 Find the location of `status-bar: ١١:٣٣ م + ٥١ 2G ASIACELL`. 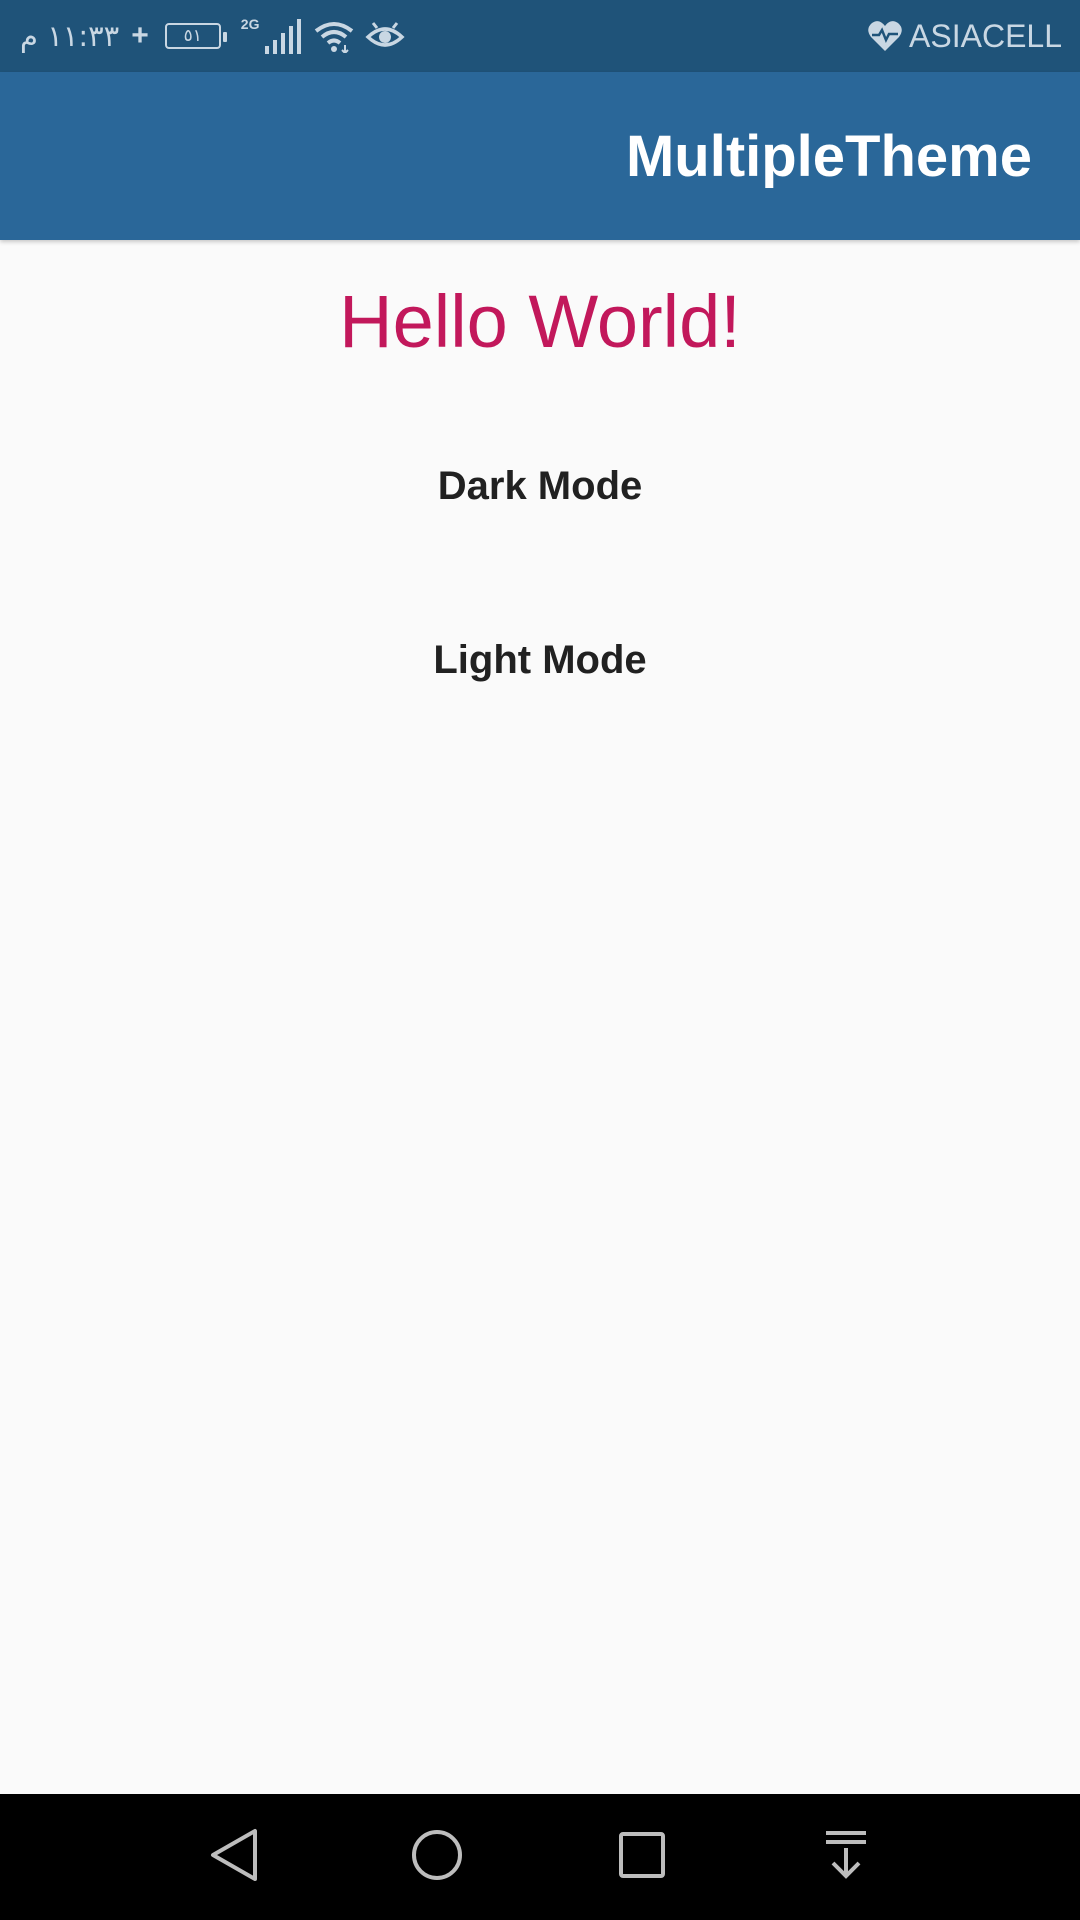

status-bar: ١١:٣٣ م + ٥١ 2G ASIACELL is located at coordinates (540, 36).